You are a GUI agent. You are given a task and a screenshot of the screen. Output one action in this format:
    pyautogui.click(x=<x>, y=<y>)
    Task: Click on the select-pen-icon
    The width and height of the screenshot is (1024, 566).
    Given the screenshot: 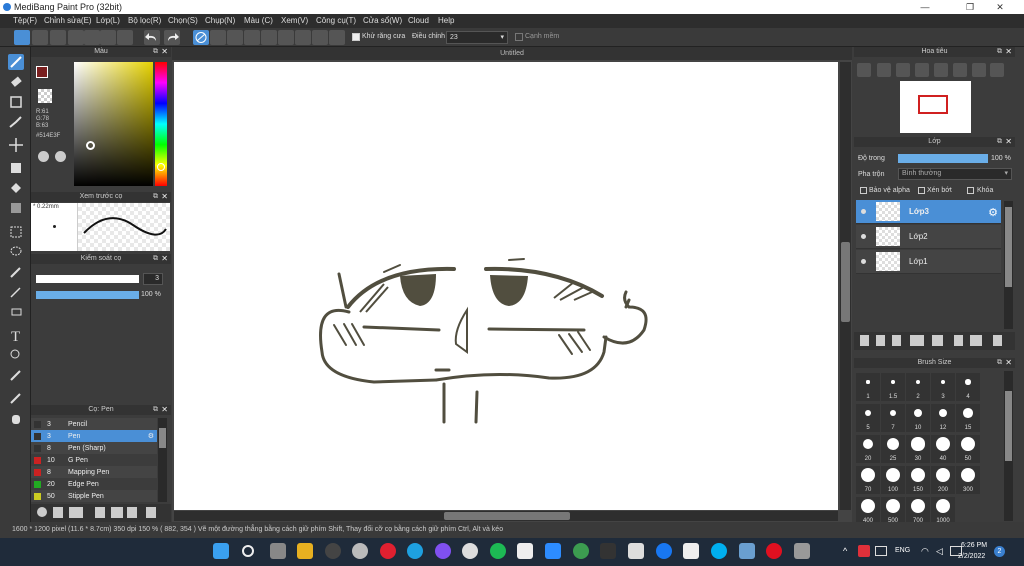 What is the action you would take?
    pyautogui.click(x=16, y=292)
    